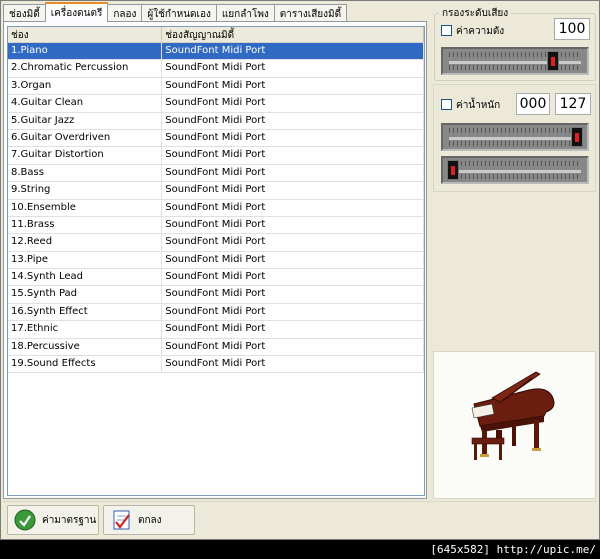 The height and width of the screenshot is (559, 600). Describe the element at coordinates (475, 13) in the screenshot. I see `volume-filter-title: กรองระดับเสียง` at that location.